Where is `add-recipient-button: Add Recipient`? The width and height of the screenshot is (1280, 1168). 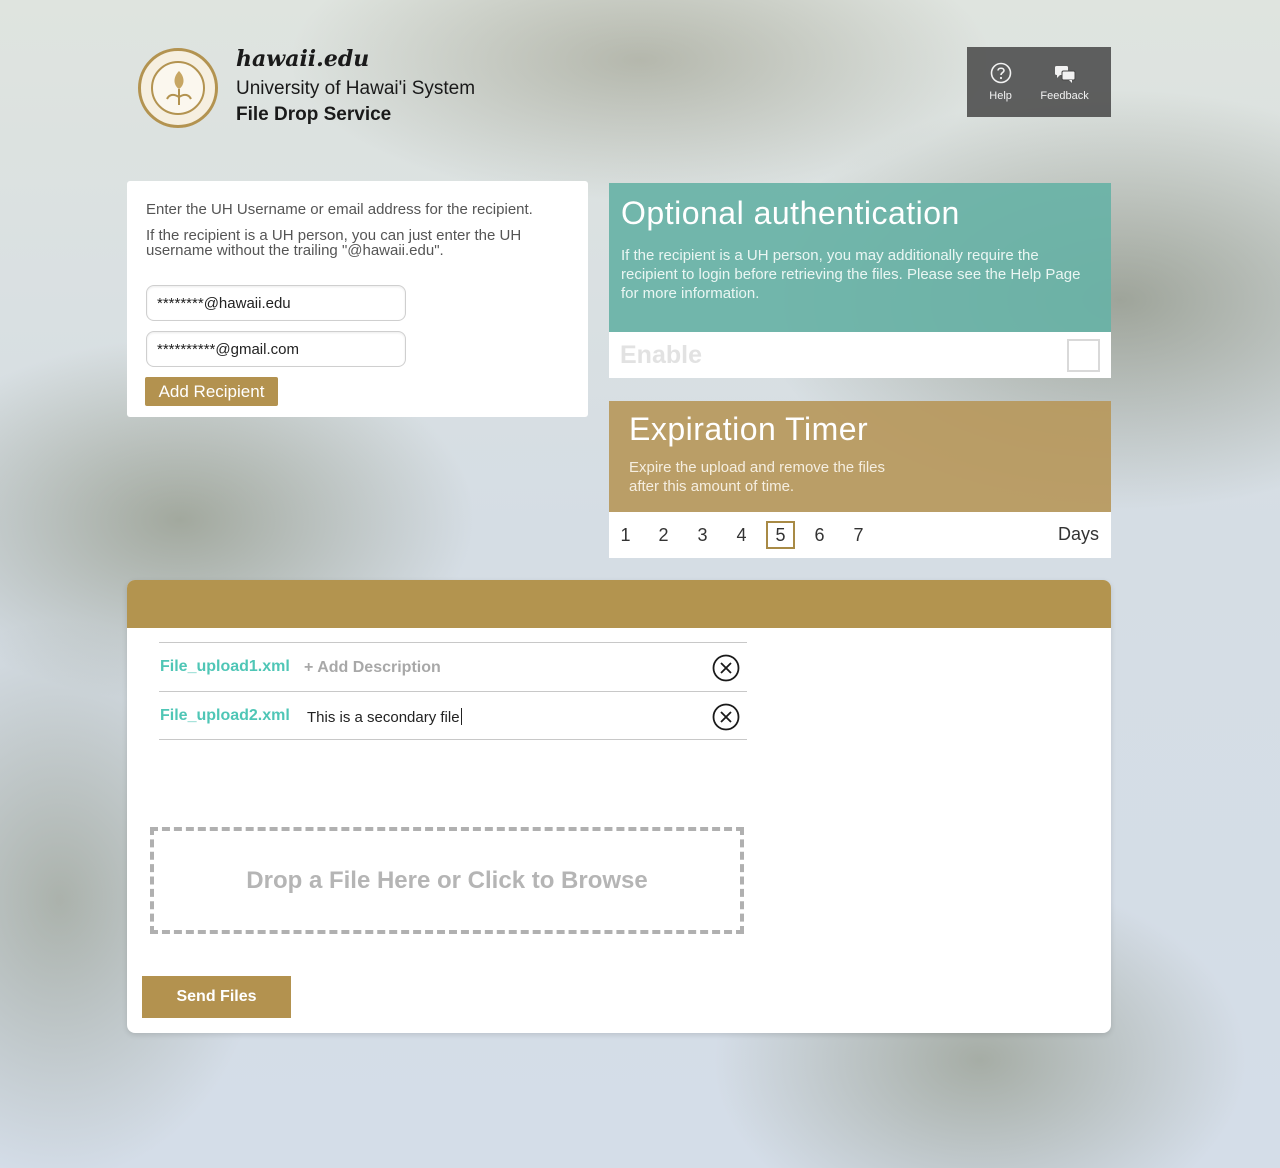
add-recipient-button: Add Recipient is located at coordinates (211, 391).